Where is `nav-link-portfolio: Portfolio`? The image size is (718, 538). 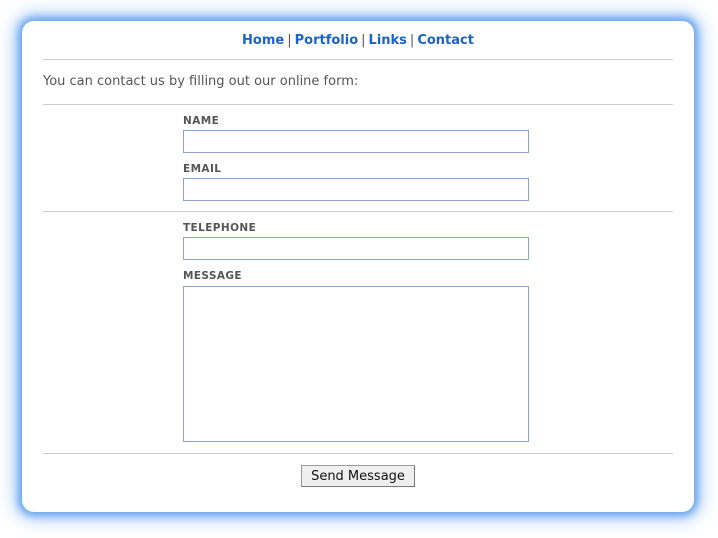
nav-link-portfolio: Portfolio is located at coordinates (327, 40).